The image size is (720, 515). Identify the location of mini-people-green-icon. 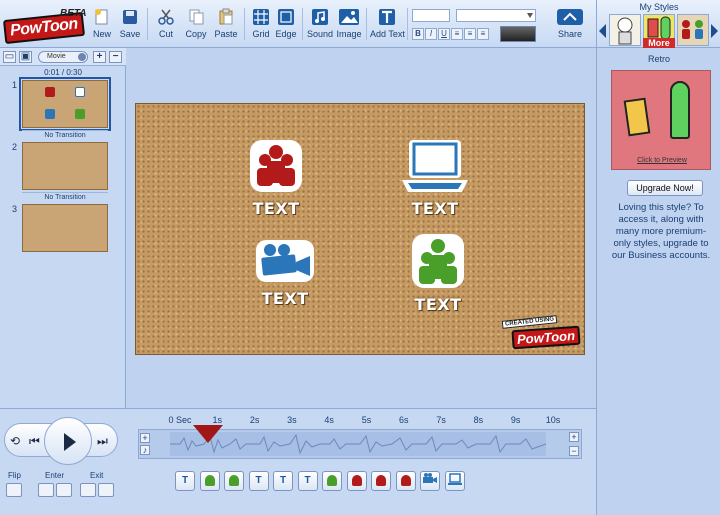
(80, 114).